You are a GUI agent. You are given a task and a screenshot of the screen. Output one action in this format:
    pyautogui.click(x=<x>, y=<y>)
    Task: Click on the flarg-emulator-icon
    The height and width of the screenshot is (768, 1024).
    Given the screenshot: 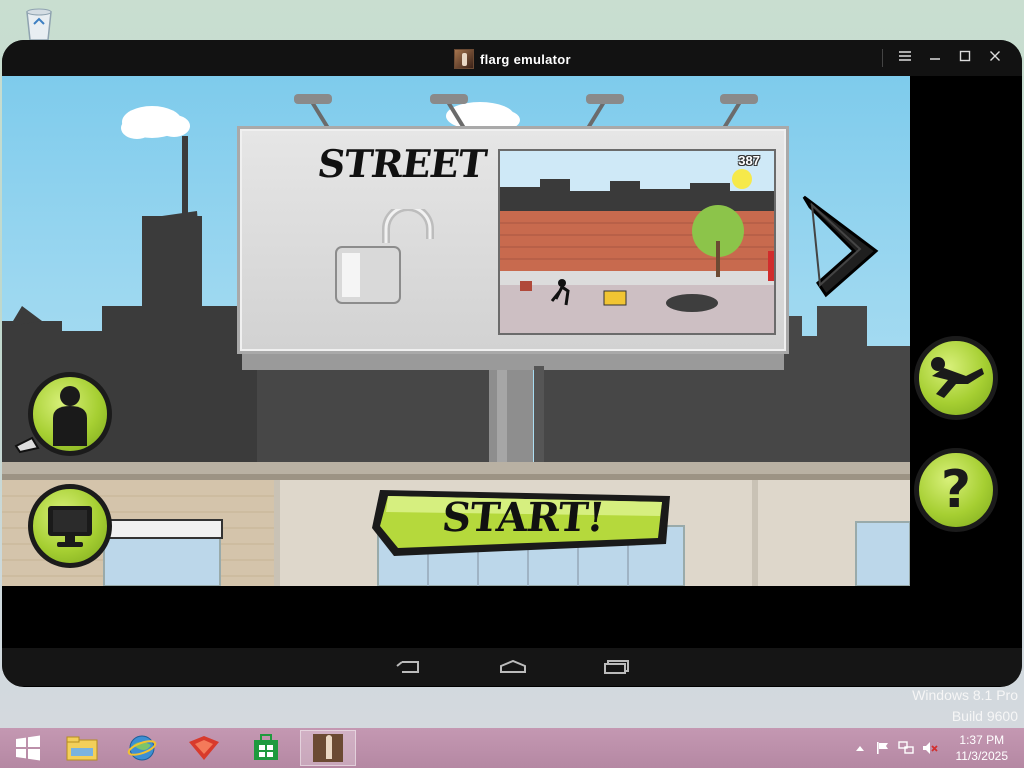 What is the action you would take?
    pyautogui.click(x=328, y=748)
    